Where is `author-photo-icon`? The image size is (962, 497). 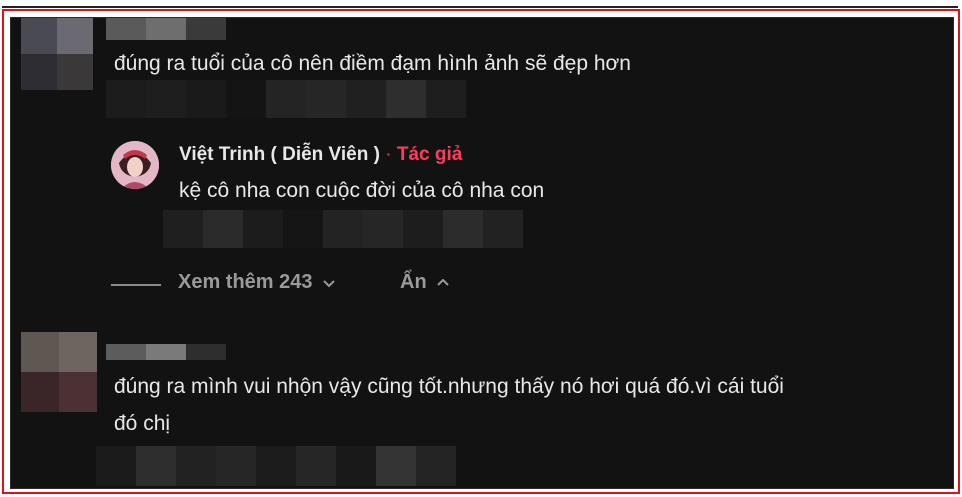 author-photo-icon is located at coordinates (135, 165).